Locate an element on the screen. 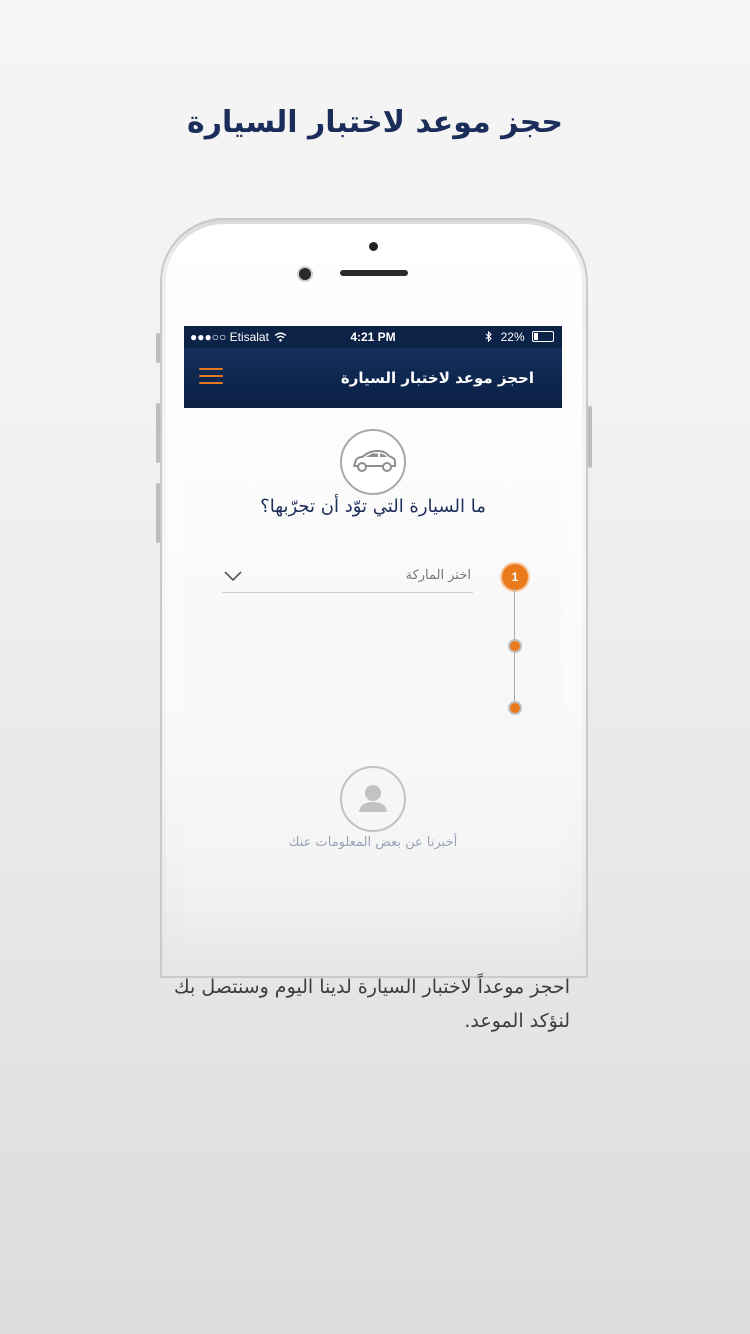 The image size is (750, 1334). volume-down-button is located at coordinates (158, 513).